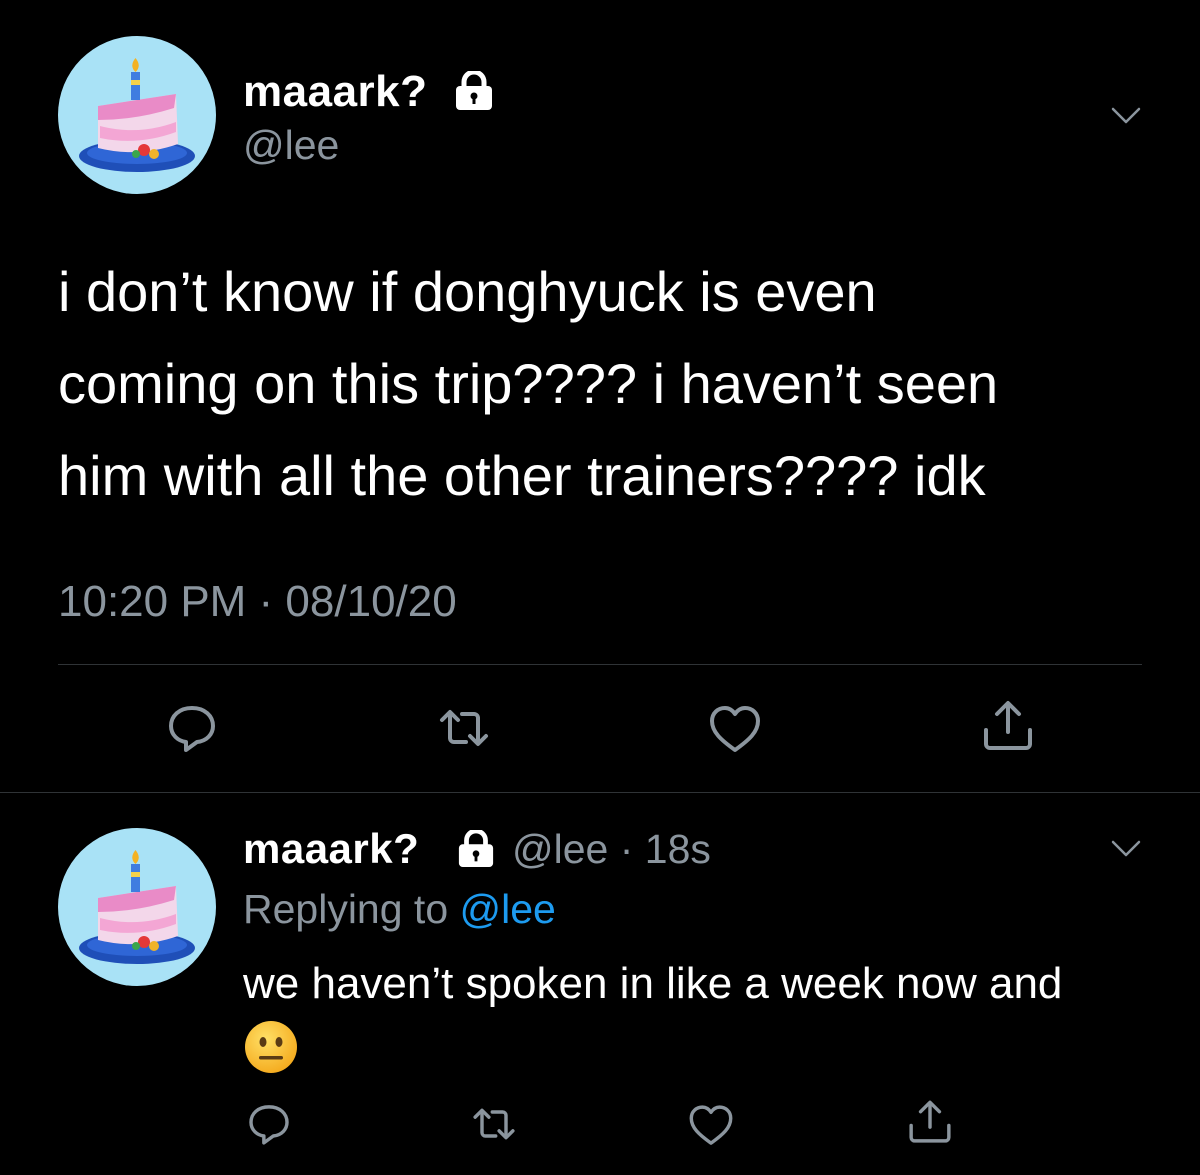 This screenshot has width=1200, height=1175. Describe the element at coordinates (653, 983) in the screenshot. I see `reply-text: we haven’t spoken in like a week now and` at that location.